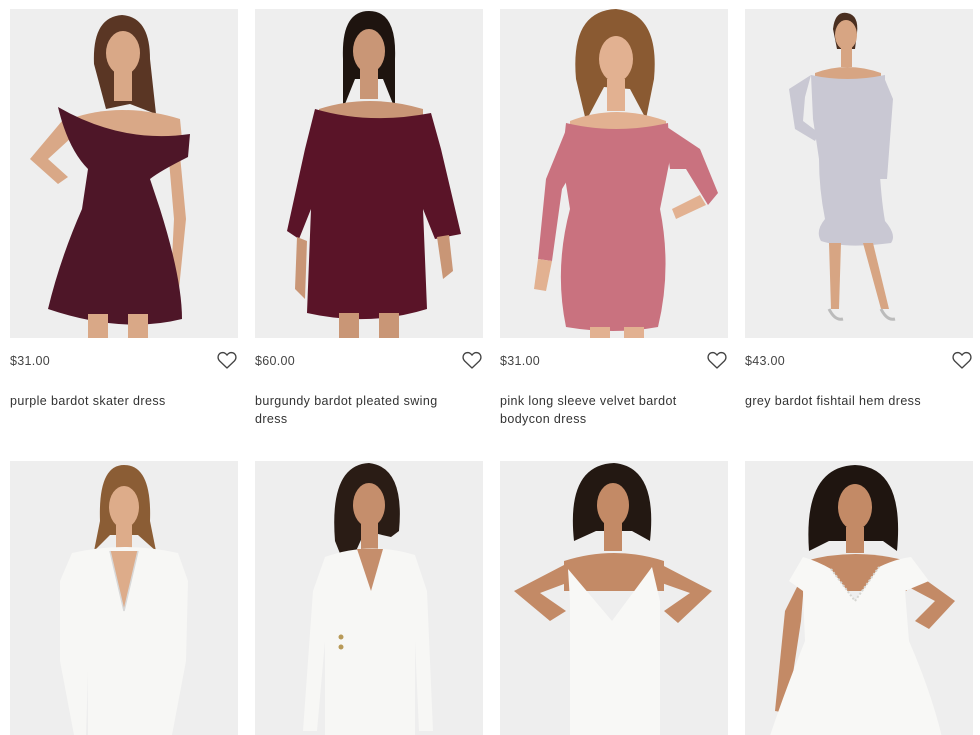 This screenshot has height=735, width=980. Describe the element at coordinates (362, 410) in the screenshot. I see `product-name: burgundy bardot pleated swing dress` at that location.